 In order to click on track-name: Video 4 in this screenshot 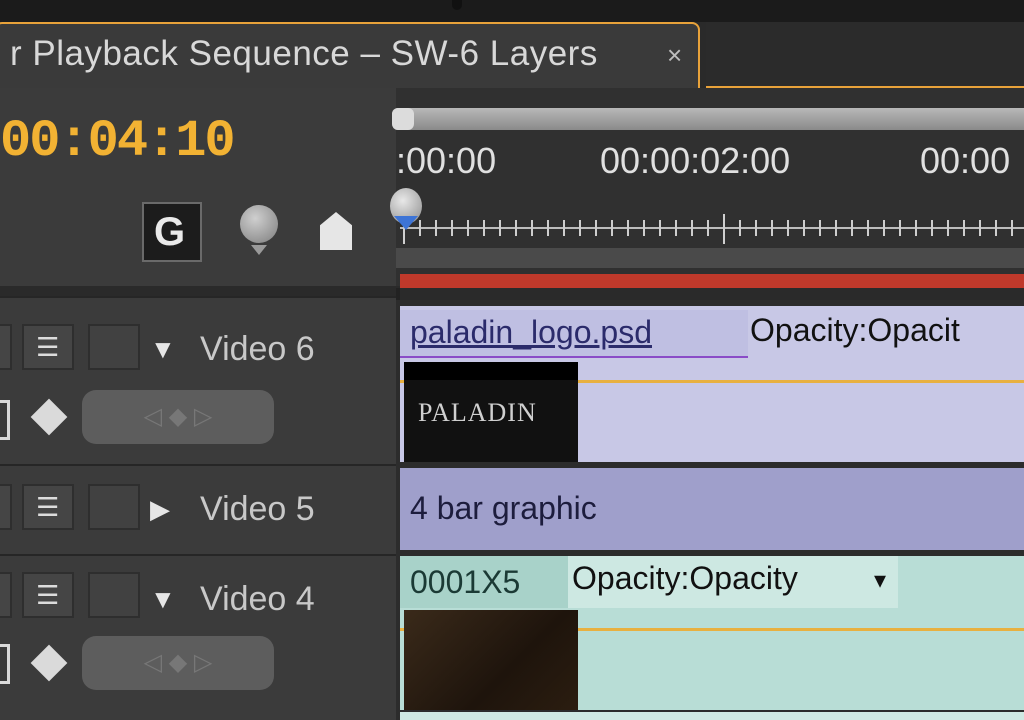, I will do `click(257, 599)`.